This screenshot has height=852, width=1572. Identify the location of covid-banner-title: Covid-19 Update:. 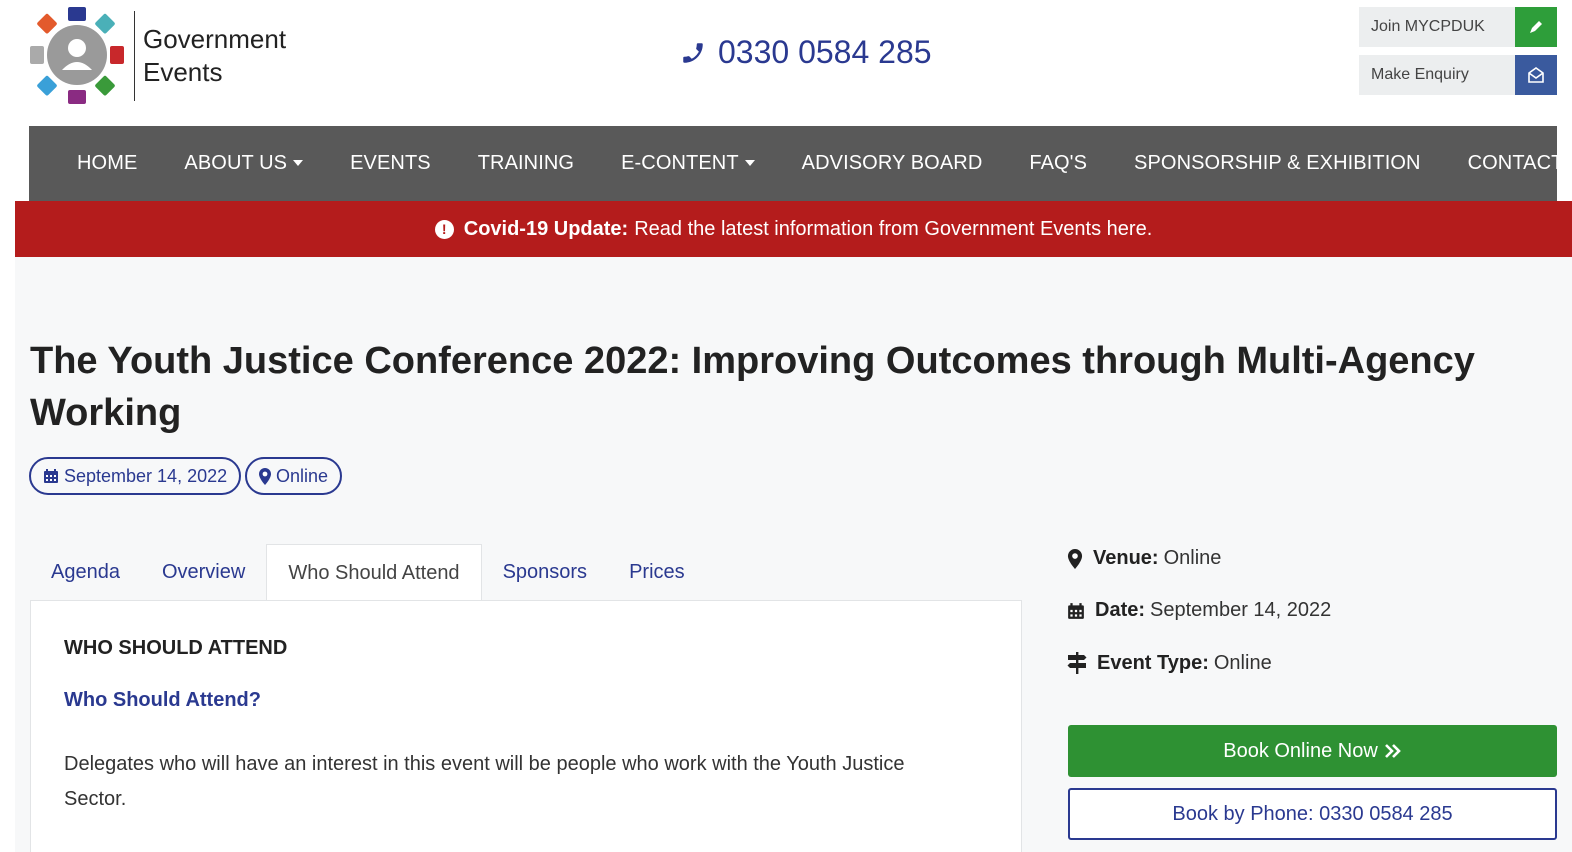
(546, 228).